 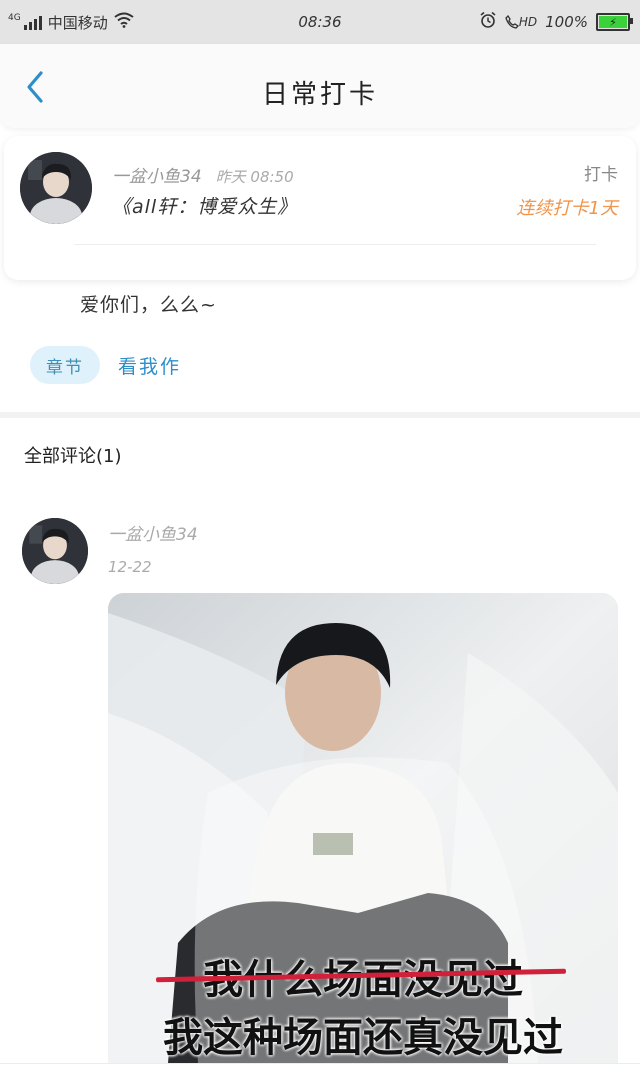 I want to click on meme-caption: 我这种场面还真没见过, so click(x=363, y=1037).